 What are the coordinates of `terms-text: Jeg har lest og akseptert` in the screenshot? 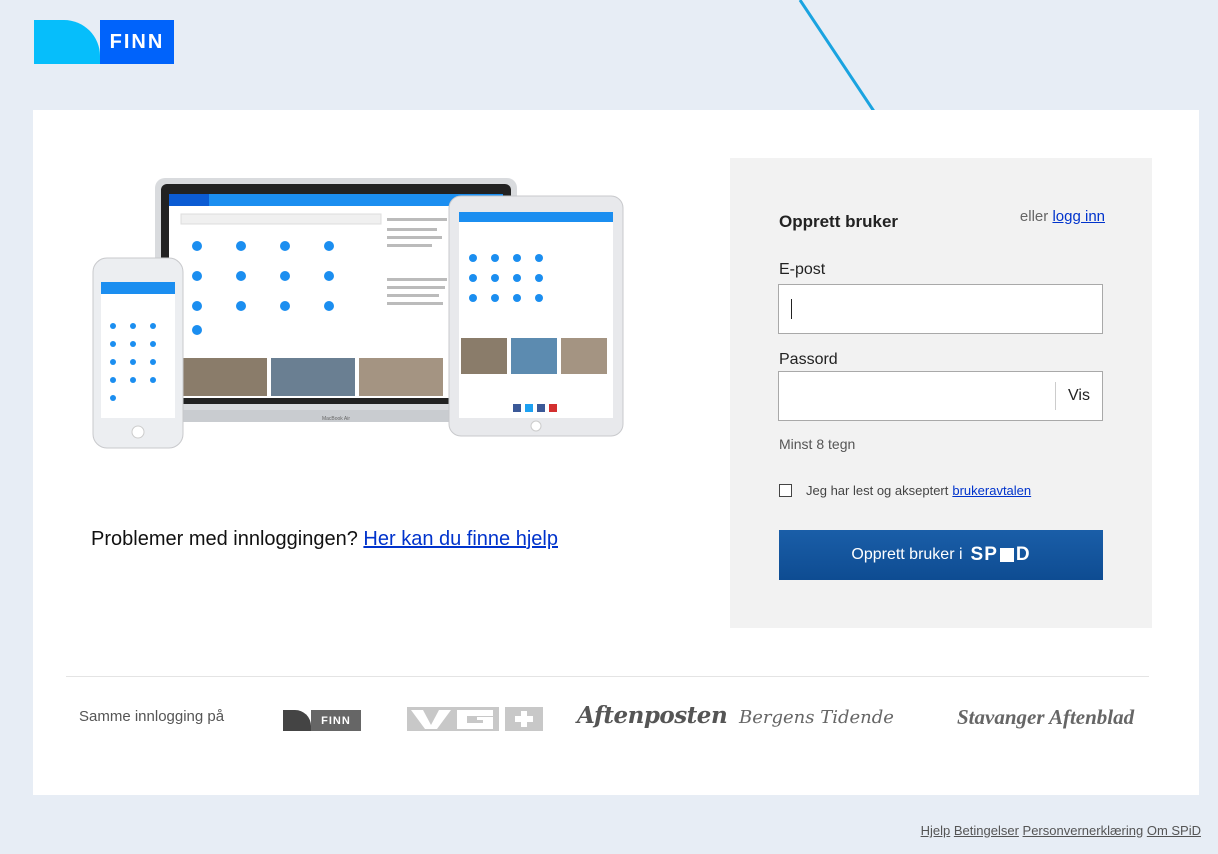 It's located at (877, 490).